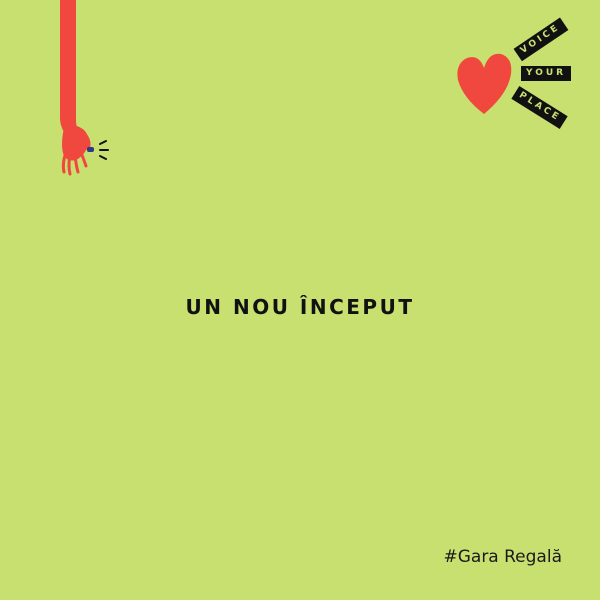 This screenshot has height=600, width=600. I want to click on hand-icon, so click(84, 88).